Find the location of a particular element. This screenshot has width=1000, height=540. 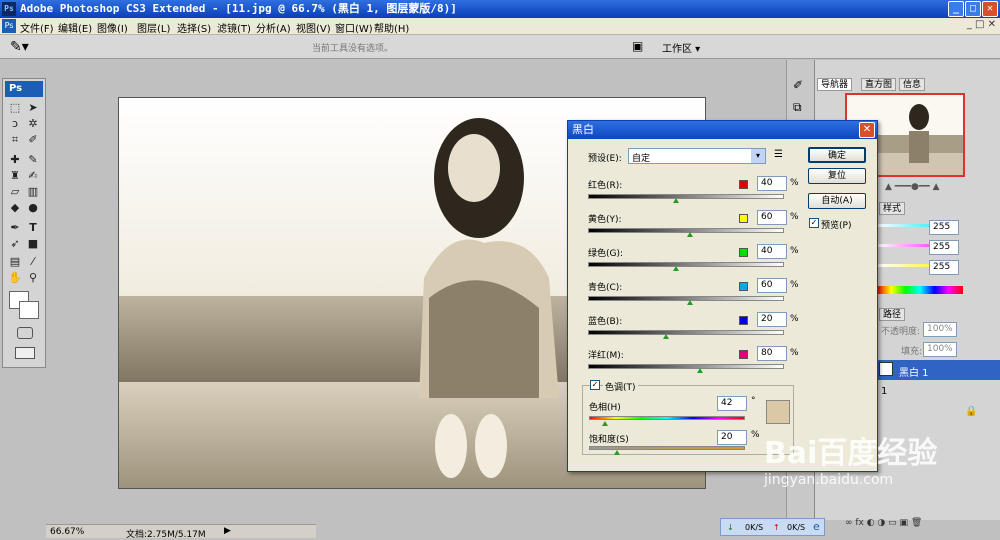

stamp-tool-icon: ♜ is located at coordinates (15, 176).